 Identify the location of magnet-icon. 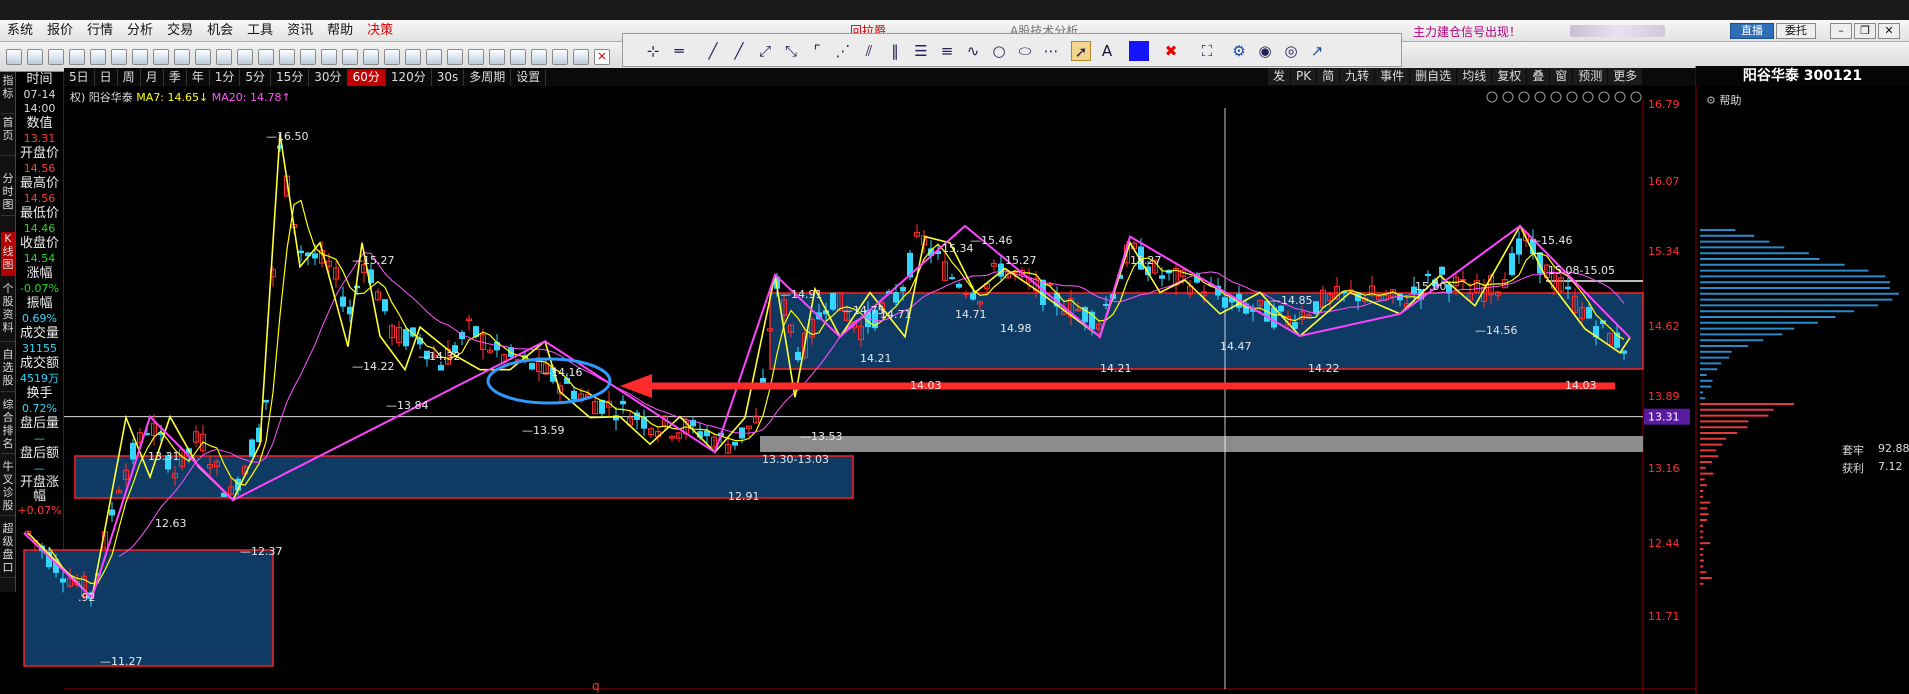
(1604, 97).